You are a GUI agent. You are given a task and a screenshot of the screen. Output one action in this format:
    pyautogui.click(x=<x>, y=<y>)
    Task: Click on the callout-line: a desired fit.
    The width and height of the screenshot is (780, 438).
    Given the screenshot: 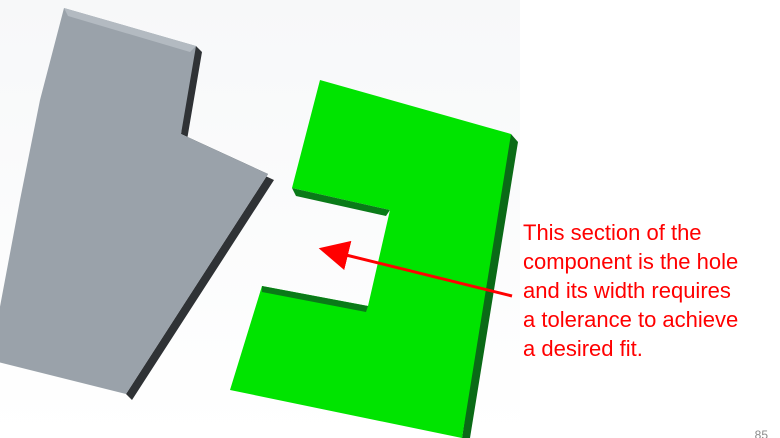 What is the action you would take?
    pyautogui.click(x=583, y=348)
    